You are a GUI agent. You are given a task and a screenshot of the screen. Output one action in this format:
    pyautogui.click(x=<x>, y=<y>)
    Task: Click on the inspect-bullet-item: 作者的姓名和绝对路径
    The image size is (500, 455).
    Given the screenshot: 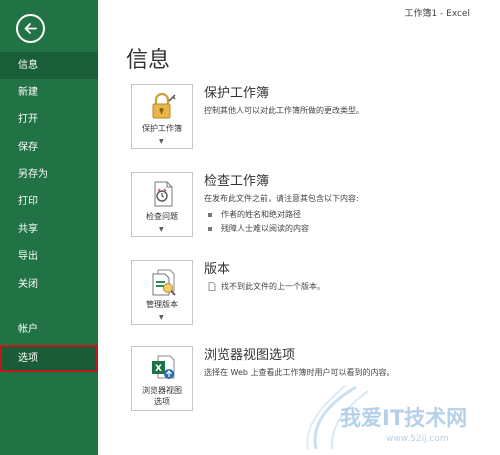 What is the action you would take?
    pyautogui.click(x=254, y=214)
    